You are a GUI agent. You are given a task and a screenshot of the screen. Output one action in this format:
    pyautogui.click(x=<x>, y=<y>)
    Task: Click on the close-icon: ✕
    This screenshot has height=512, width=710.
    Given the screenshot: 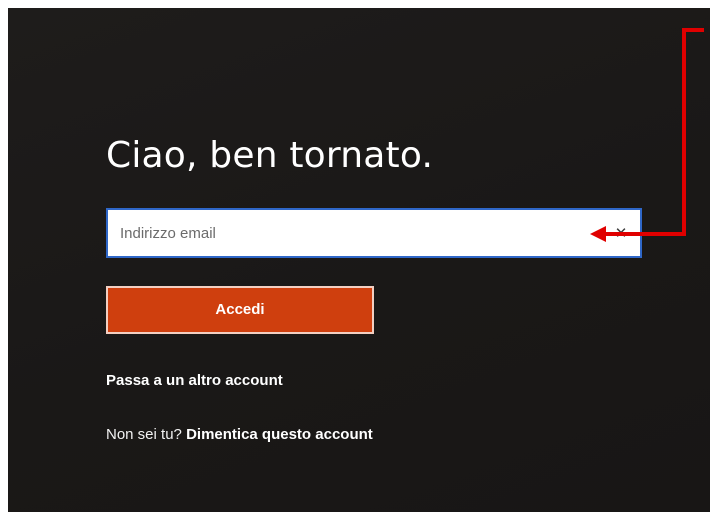 What is the action you would take?
    pyautogui.click(x=621, y=233)
    